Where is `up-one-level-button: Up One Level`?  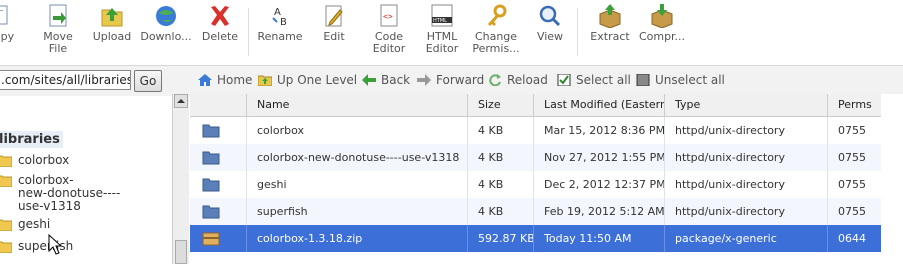 up-one-level-button: Up One Level is located at coordinates (307, 80).